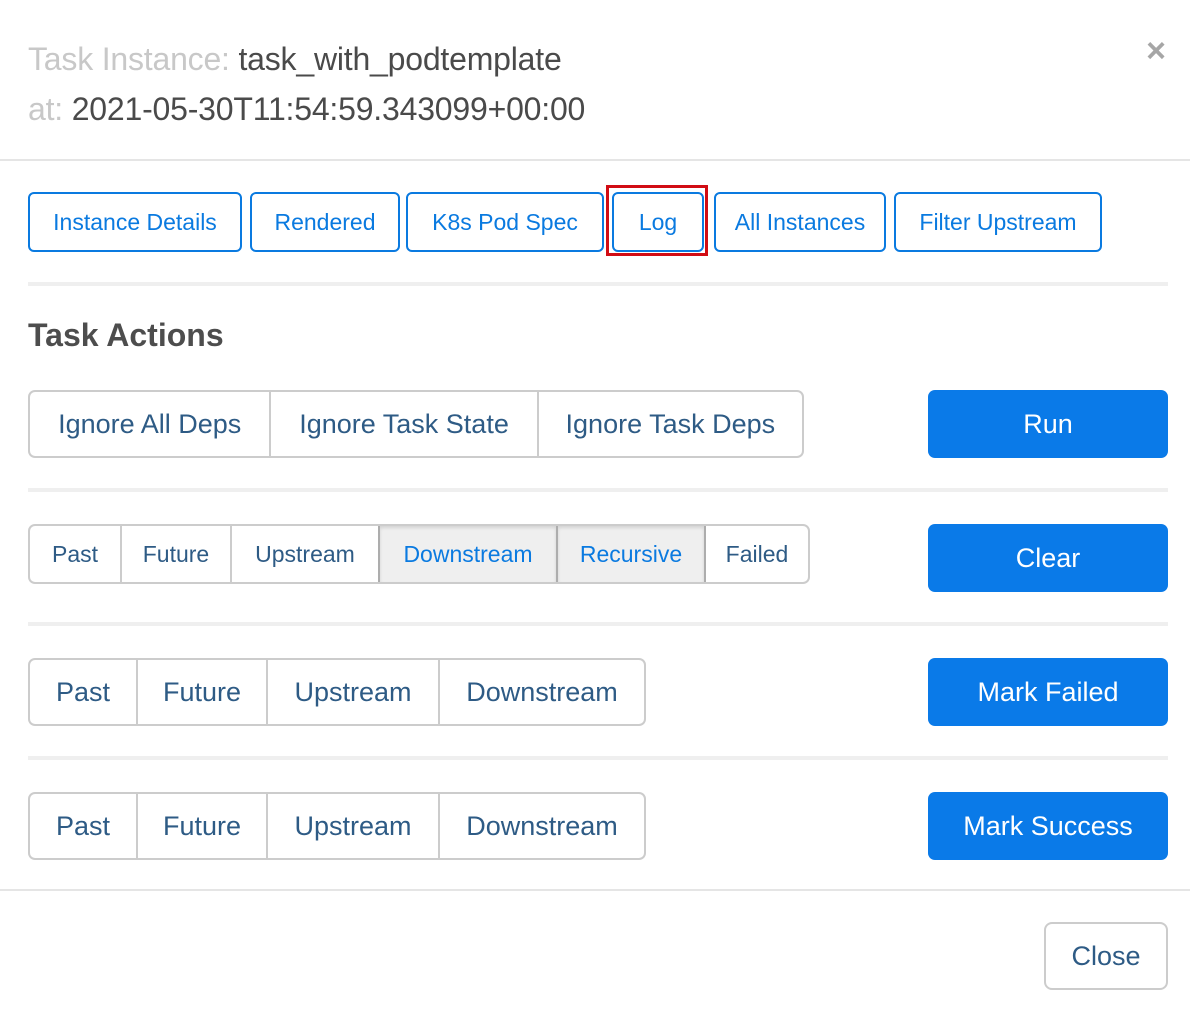 The width and height of the screenshot is (1190, 1016). Describe the element at coordinates (402, 424) in the screenshot. I see `ignore-task-state-toggle: Ignore Task State` at that location.